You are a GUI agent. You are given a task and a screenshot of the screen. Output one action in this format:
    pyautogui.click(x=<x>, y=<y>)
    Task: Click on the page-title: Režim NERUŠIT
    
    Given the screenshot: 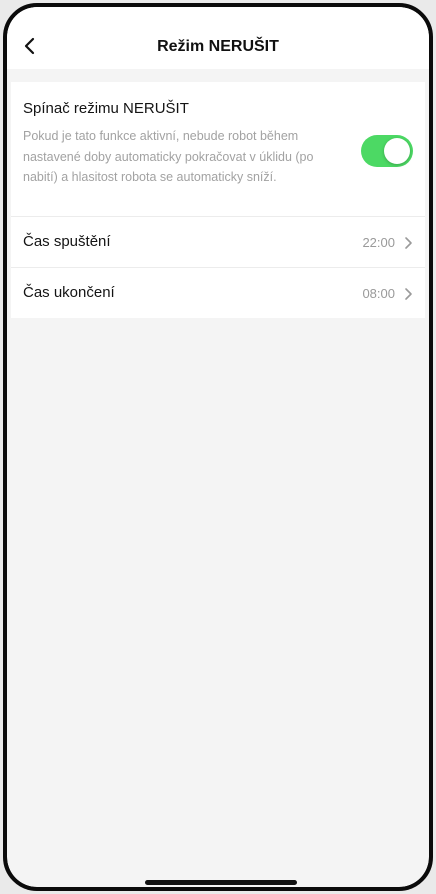 What is the action you would take?
    pyautogui.click(x=218, y=46)
    